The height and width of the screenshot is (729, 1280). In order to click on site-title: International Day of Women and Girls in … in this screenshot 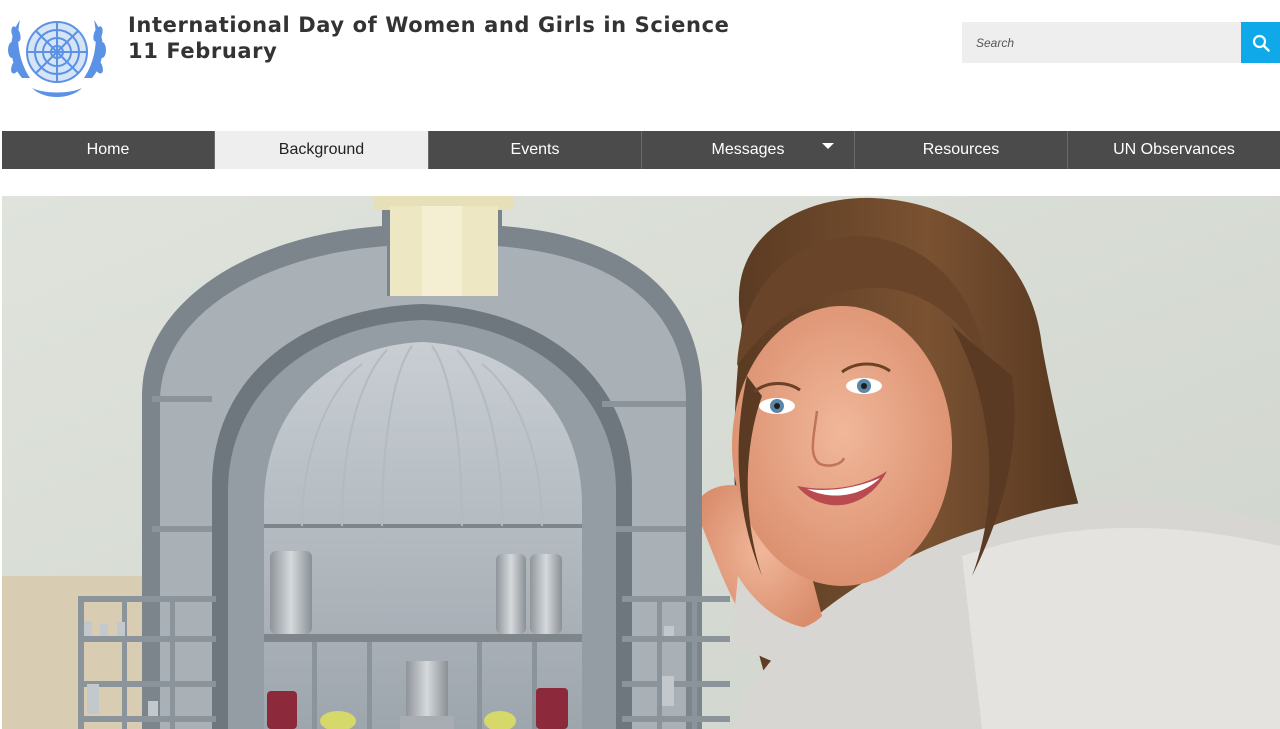, I will do `click(428, 38)`.